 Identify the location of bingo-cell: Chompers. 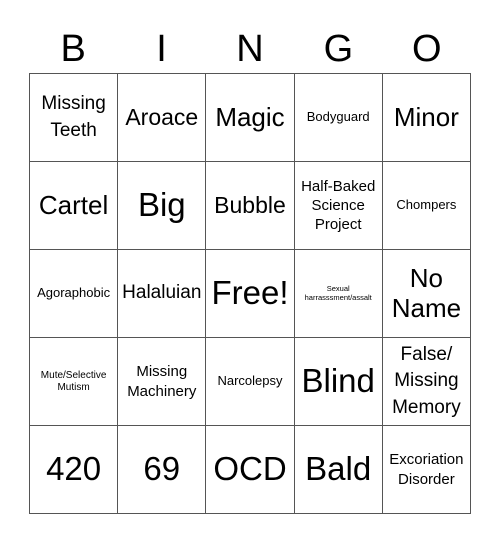
(426, 206).